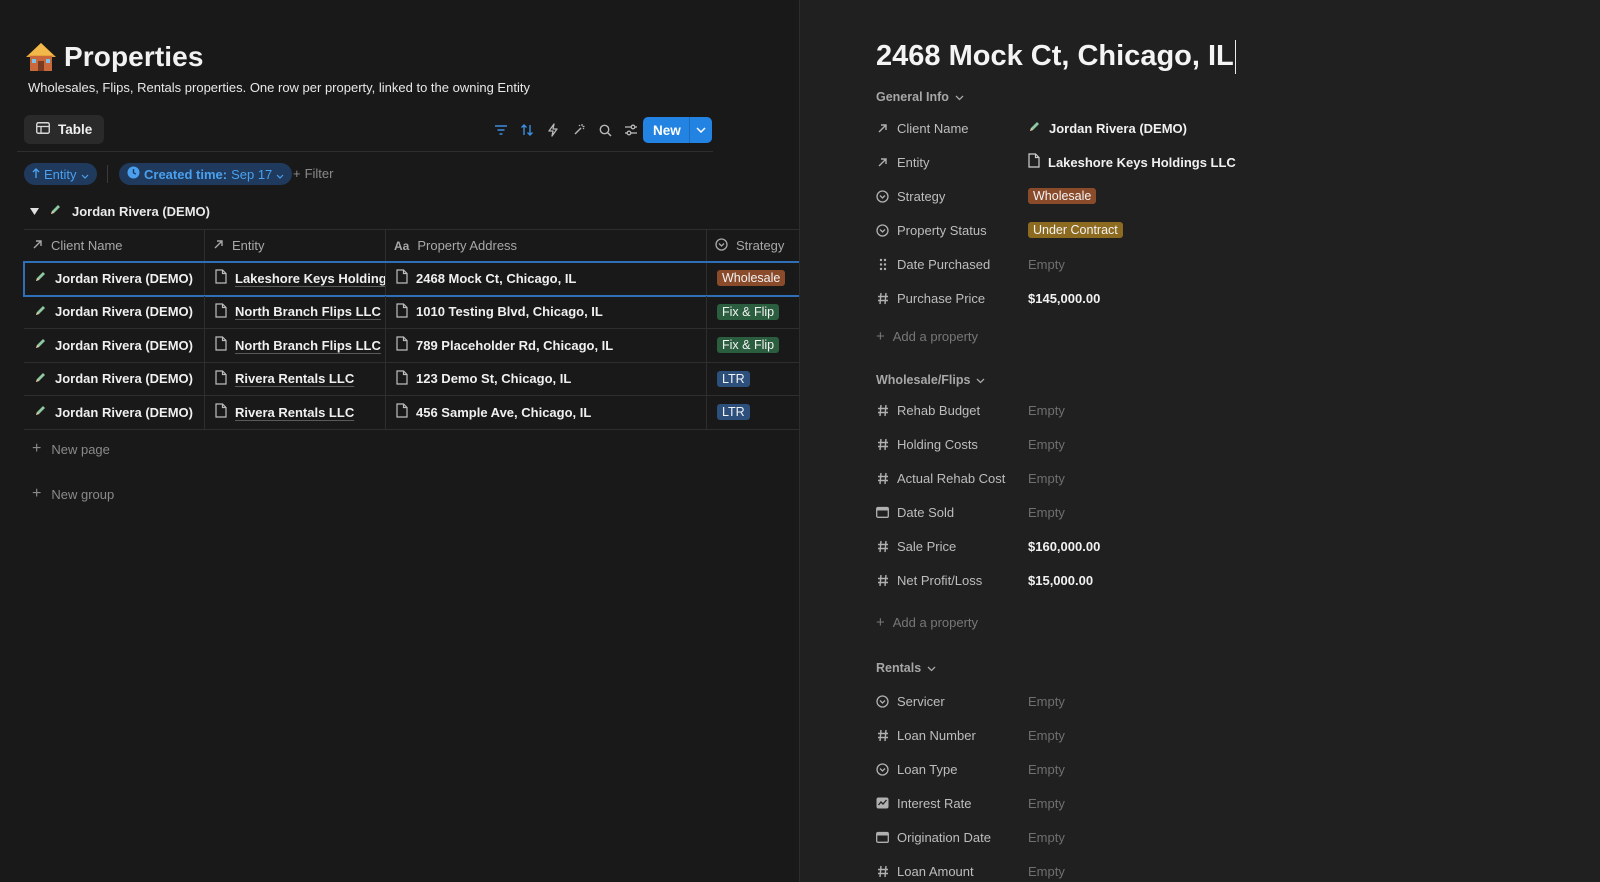  I want to click on cell-property-address: 1010 Testing Blvd, Chicago, IL, so click(546, 311).